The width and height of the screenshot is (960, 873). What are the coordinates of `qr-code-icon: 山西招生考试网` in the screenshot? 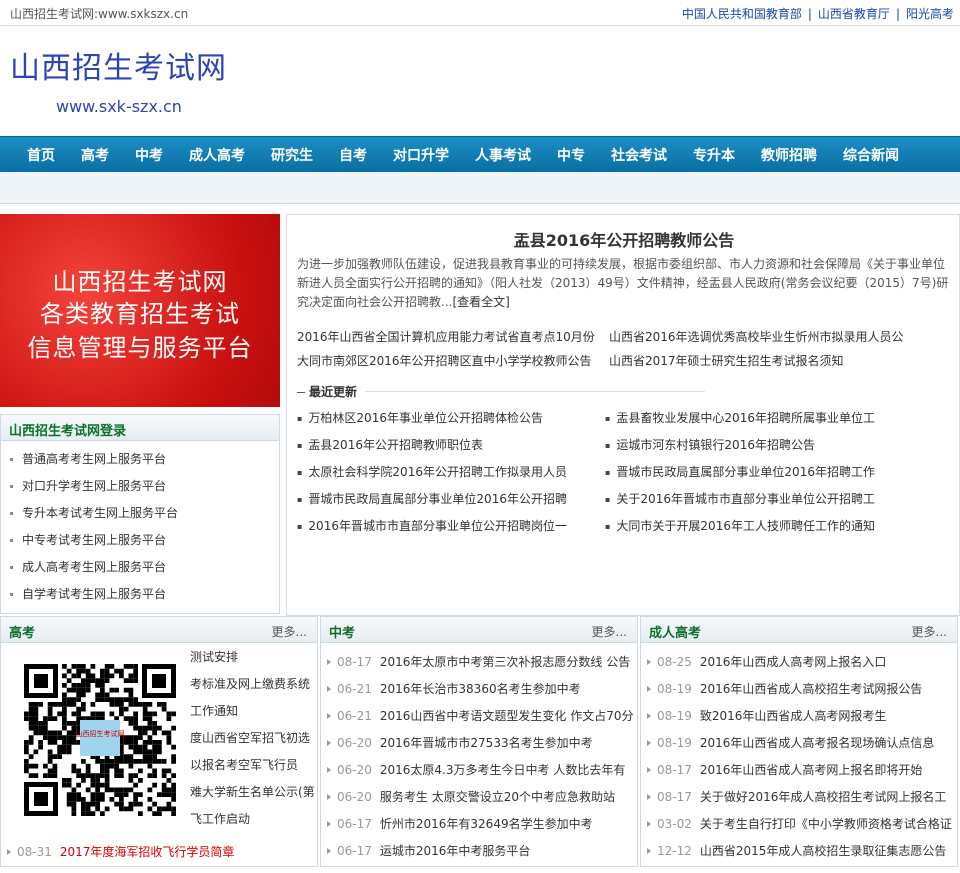 It's located at (100, 740).